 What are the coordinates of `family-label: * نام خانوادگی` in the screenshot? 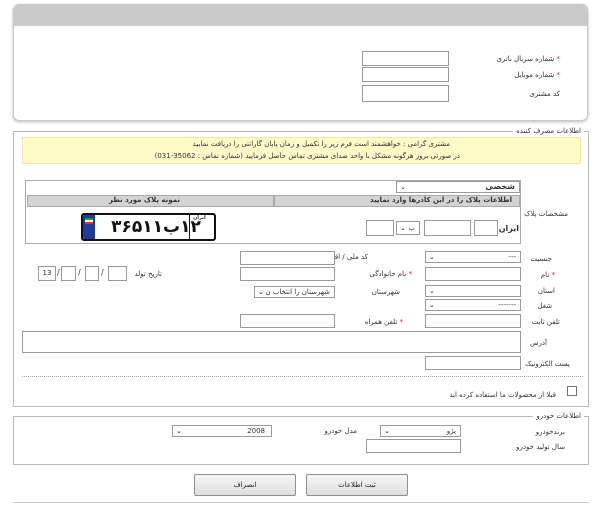 It's located at (390, 274).